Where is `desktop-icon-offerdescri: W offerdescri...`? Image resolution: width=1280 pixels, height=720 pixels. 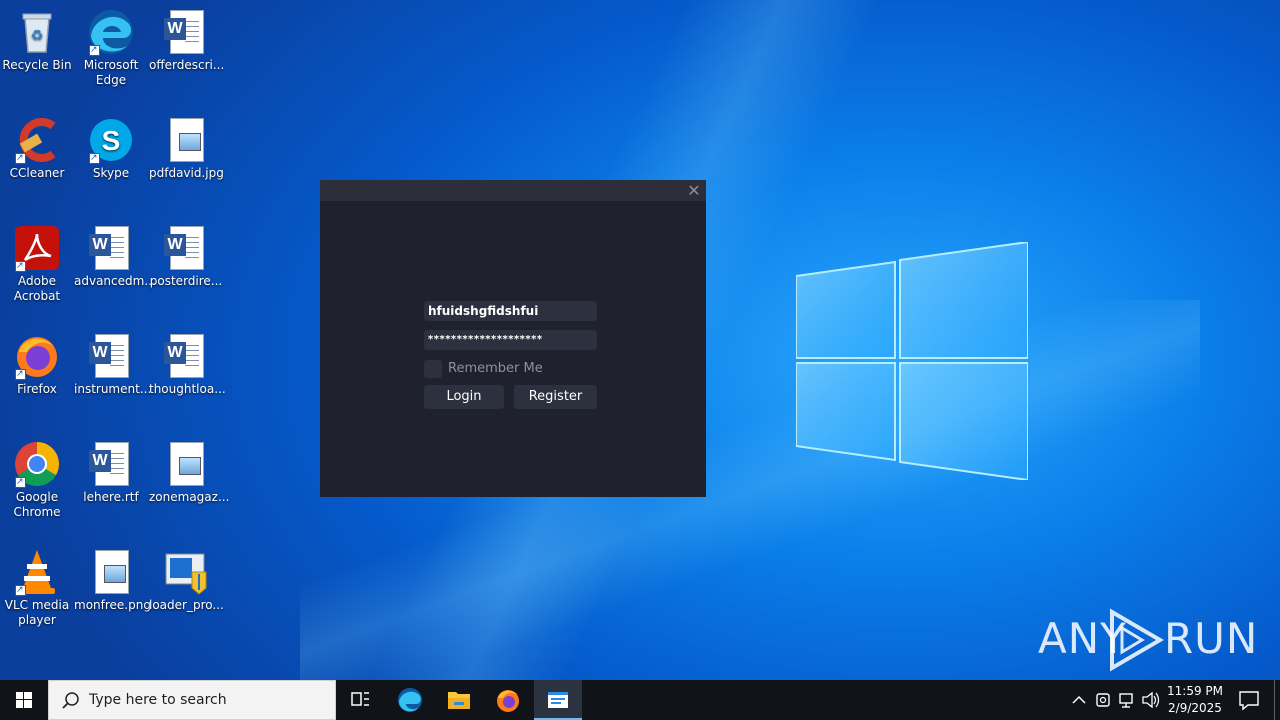 desktop-icon-offerdescri: W offerdescri... is located at coordinates (187, 40).